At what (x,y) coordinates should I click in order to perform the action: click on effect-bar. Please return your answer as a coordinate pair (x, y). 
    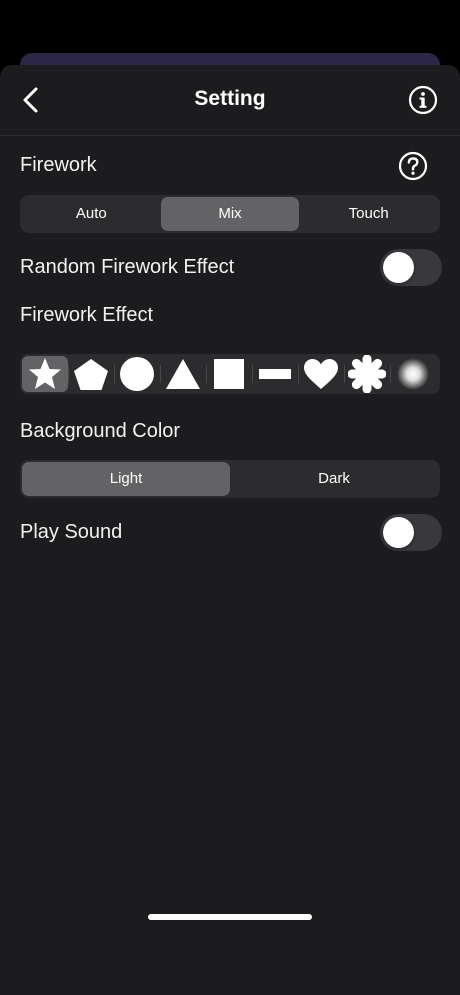
    Looking at the image, I should click on (275, 374).